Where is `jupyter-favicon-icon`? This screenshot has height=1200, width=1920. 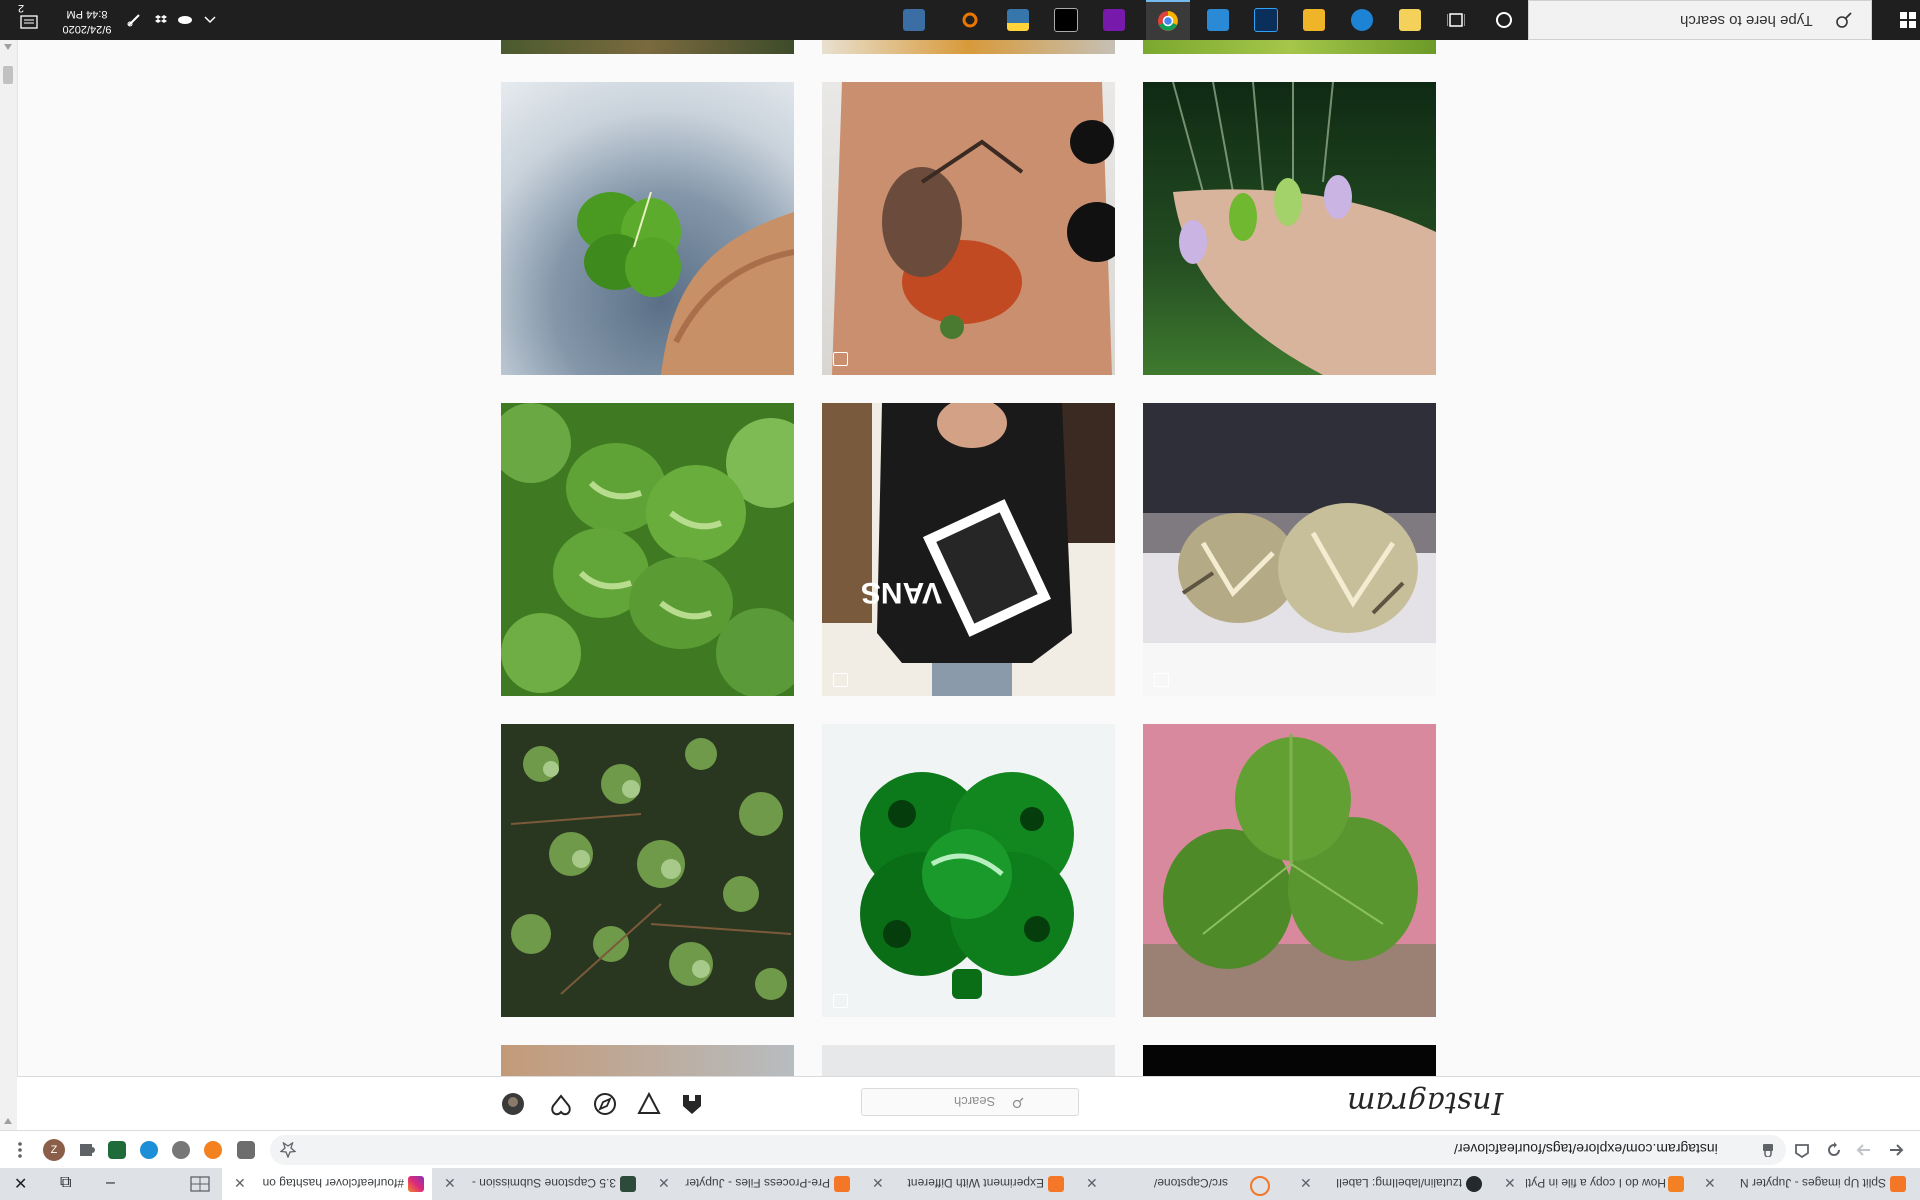 jupyter-favicon-icon is located at coordinates (1056, 1184).